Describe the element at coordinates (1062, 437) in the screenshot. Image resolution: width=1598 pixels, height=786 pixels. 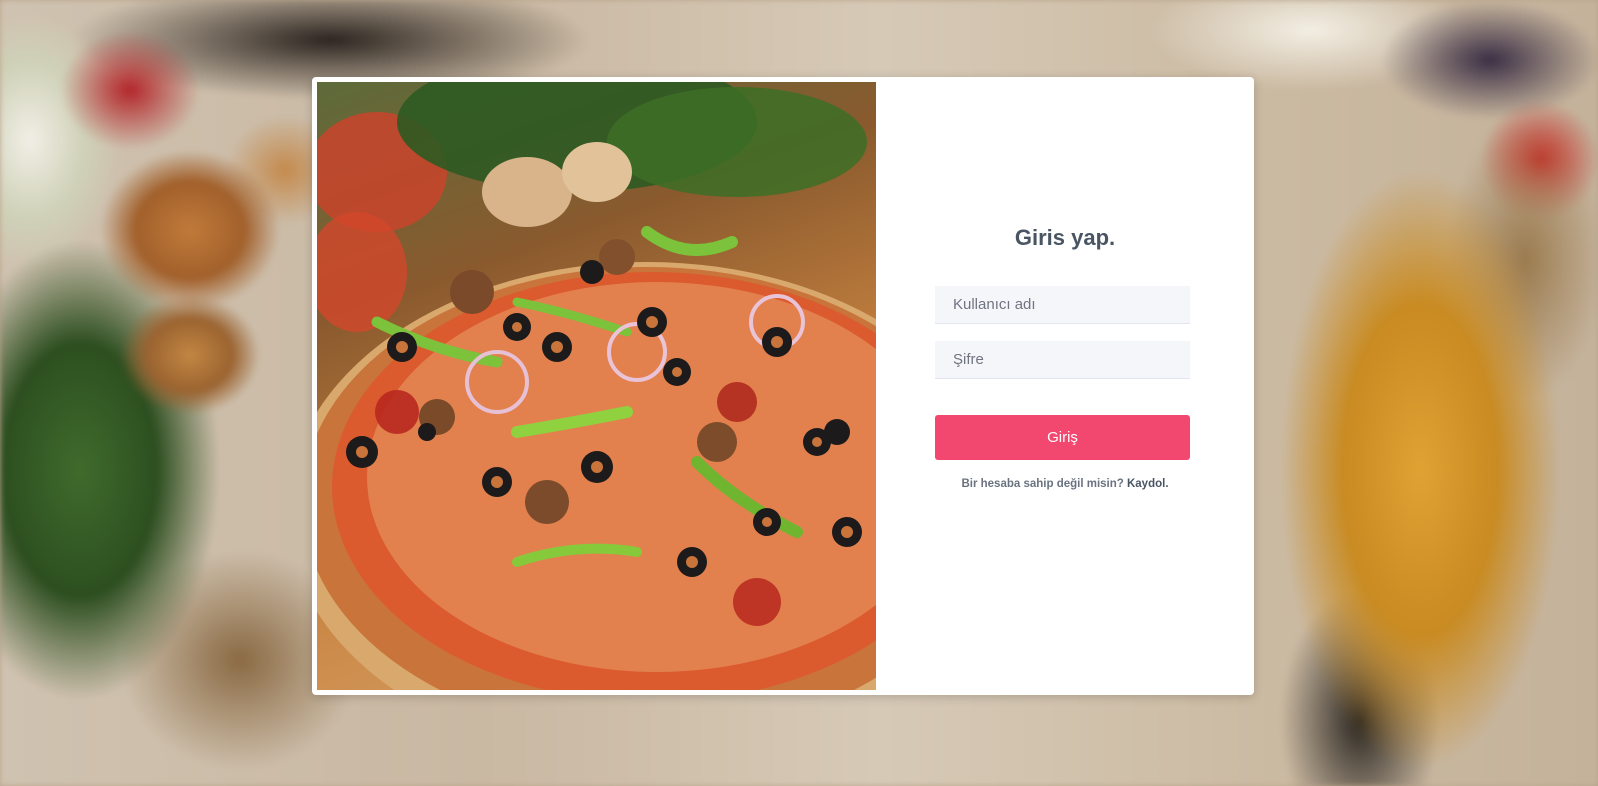
I see `login-button: Giriş` at that location.